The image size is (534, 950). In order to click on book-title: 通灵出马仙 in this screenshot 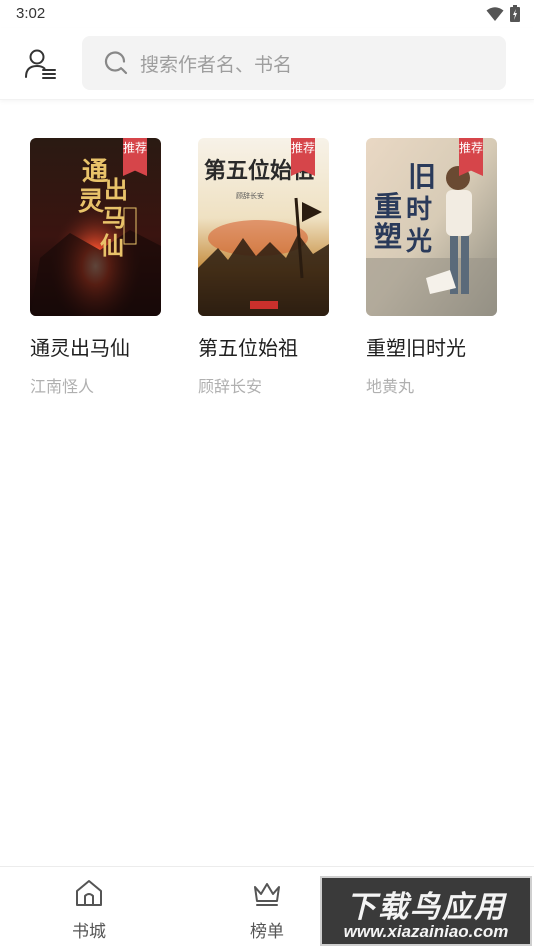, I will do `click(96, 346)`.